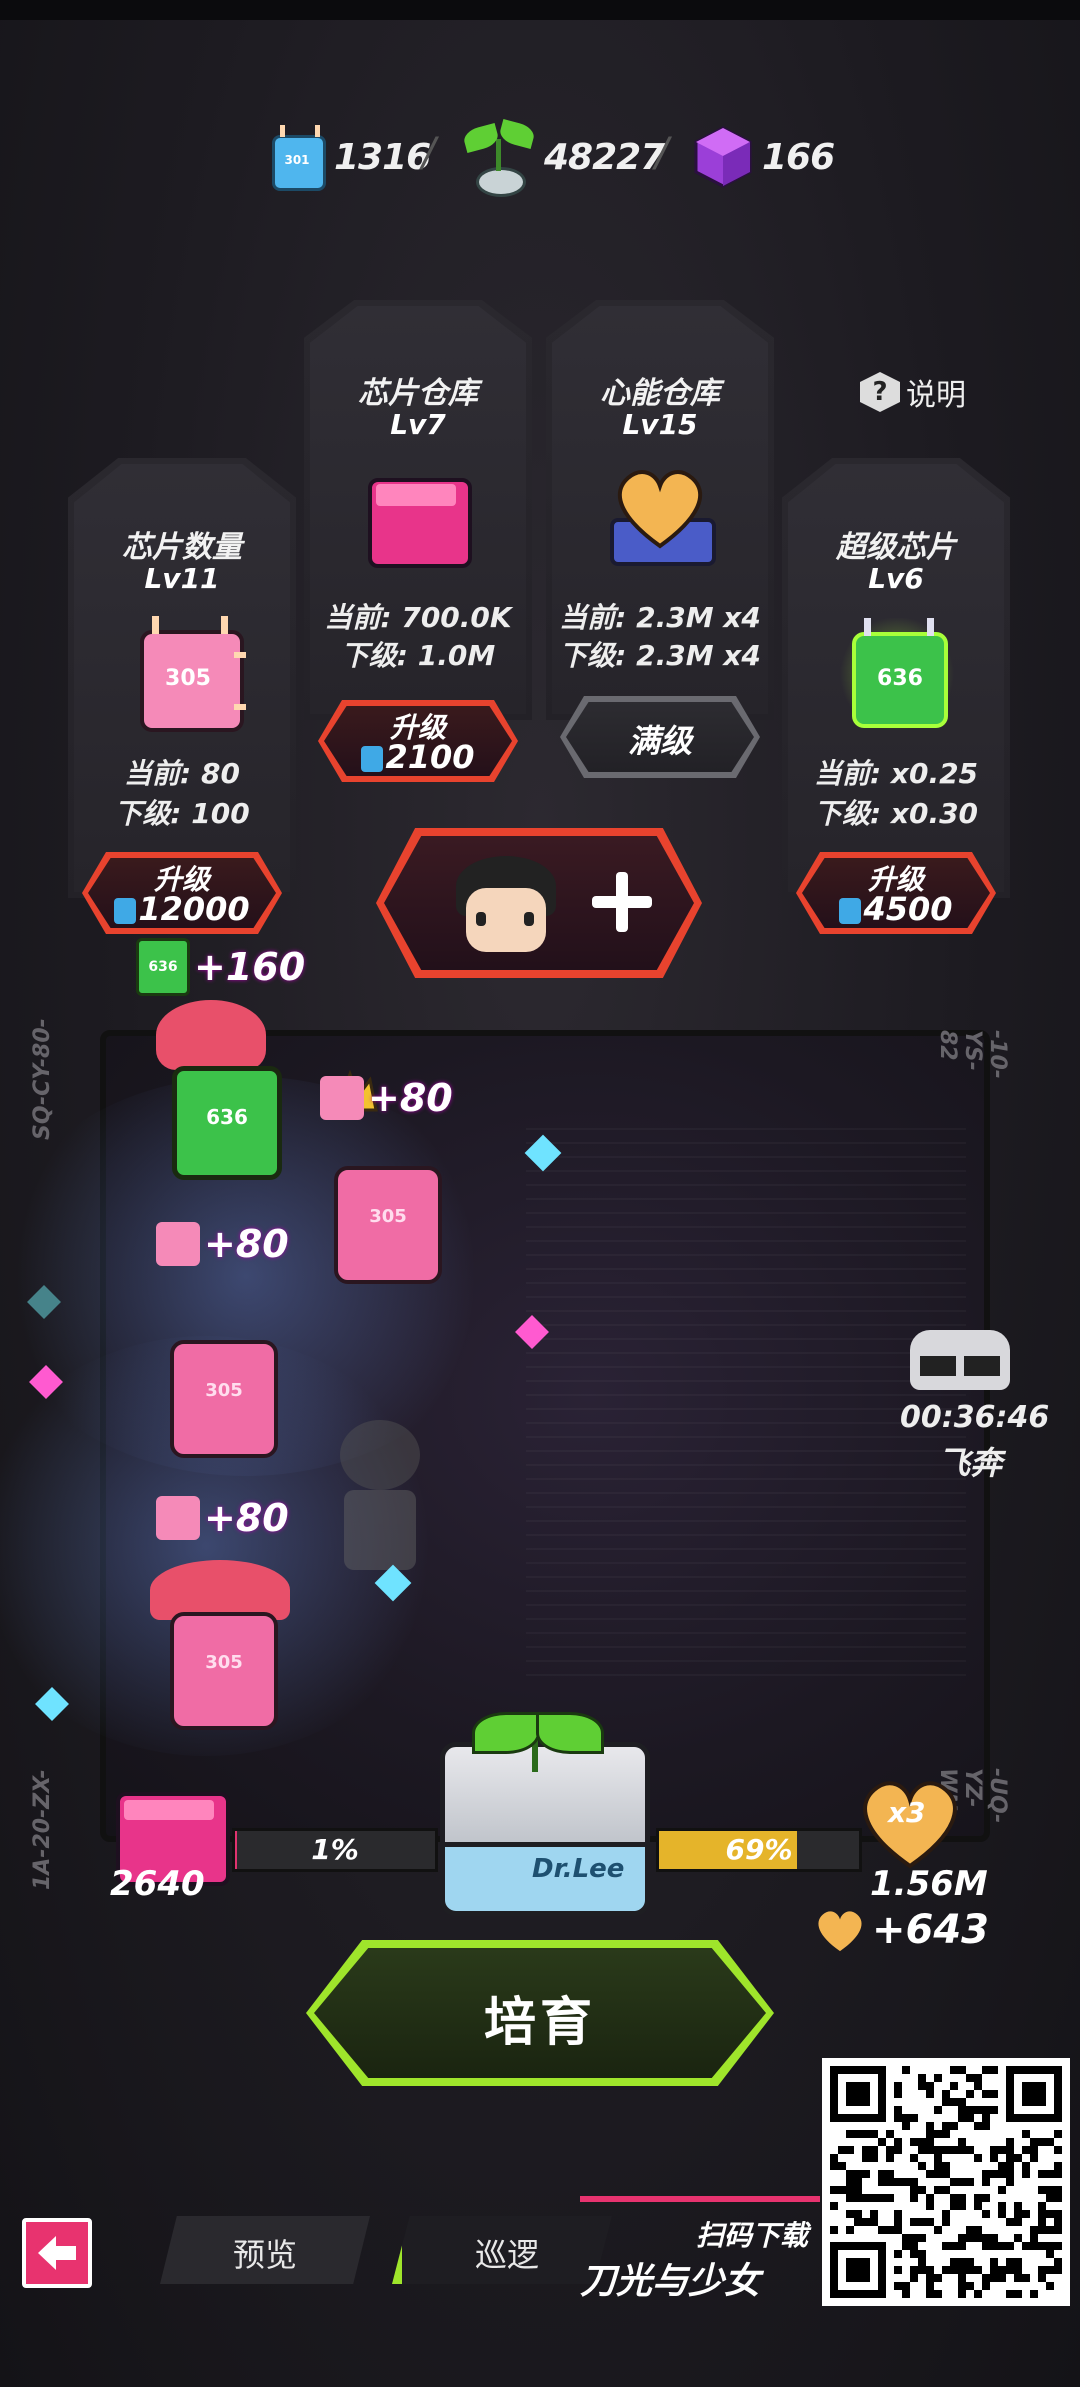 The height and width of the screenshot is (2387, 1080). What do you see at coordinates (182, 909) in the screenshot?
I see `button-cost: 12000` at bounding box center [182, 909].